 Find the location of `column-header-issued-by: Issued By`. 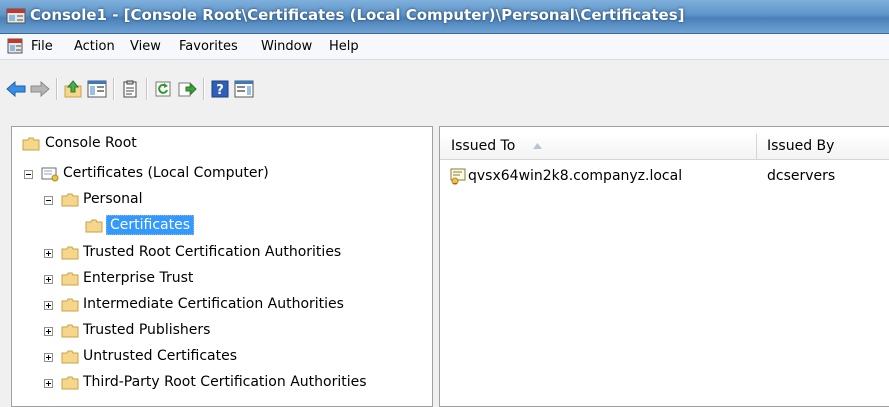

column-header-issued-by: Issued By is located at coordinates (823, 147).